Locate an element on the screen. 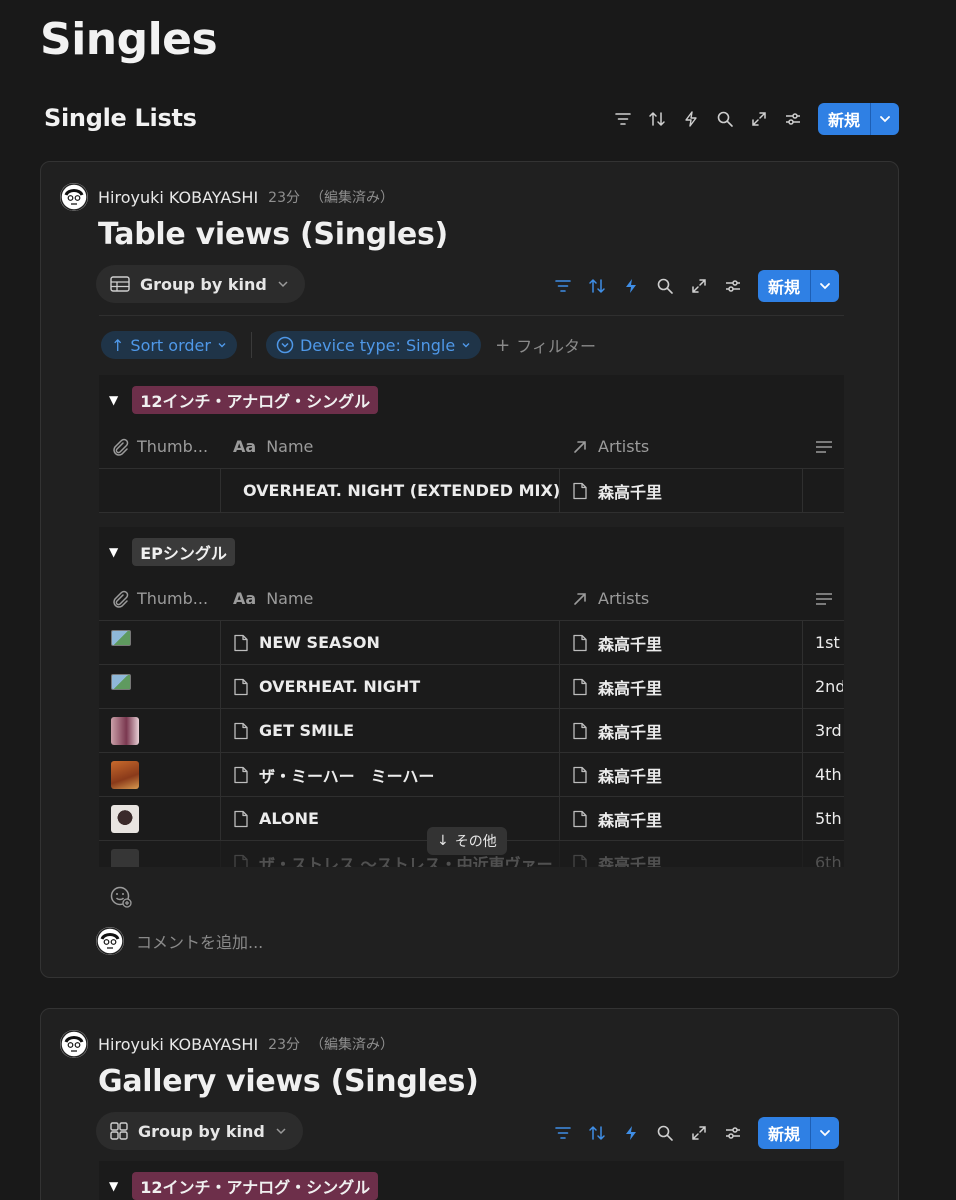 This screenshot has height=1200, width=956. card-title: Table views (Singles) is located at coordinates (273, 234).